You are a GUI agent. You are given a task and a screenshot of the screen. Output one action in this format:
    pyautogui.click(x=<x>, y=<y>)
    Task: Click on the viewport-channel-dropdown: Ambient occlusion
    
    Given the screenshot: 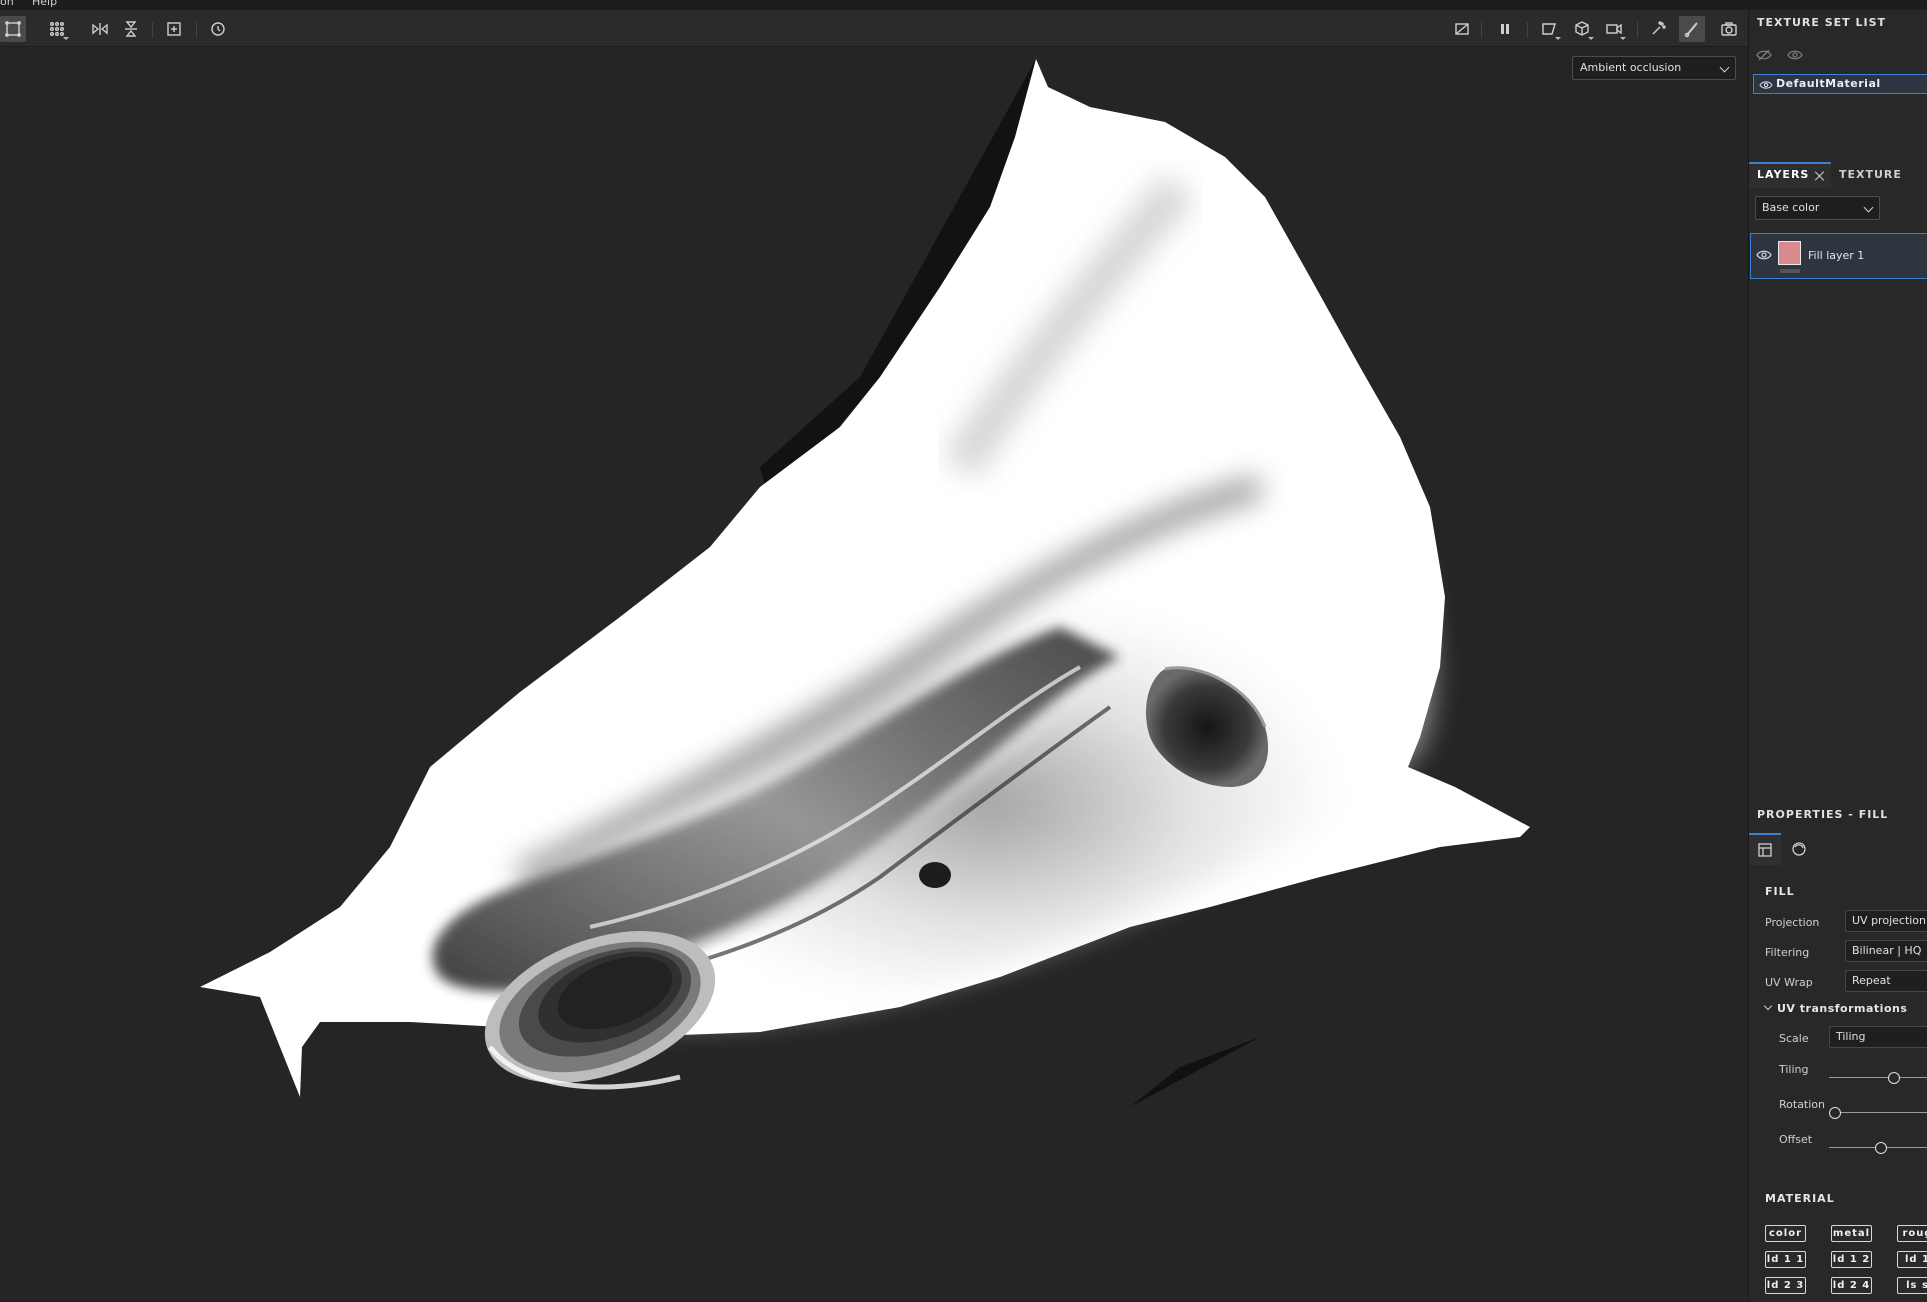 What is the action you would take?
    pyautogui.click(x=1654, y=68)
    